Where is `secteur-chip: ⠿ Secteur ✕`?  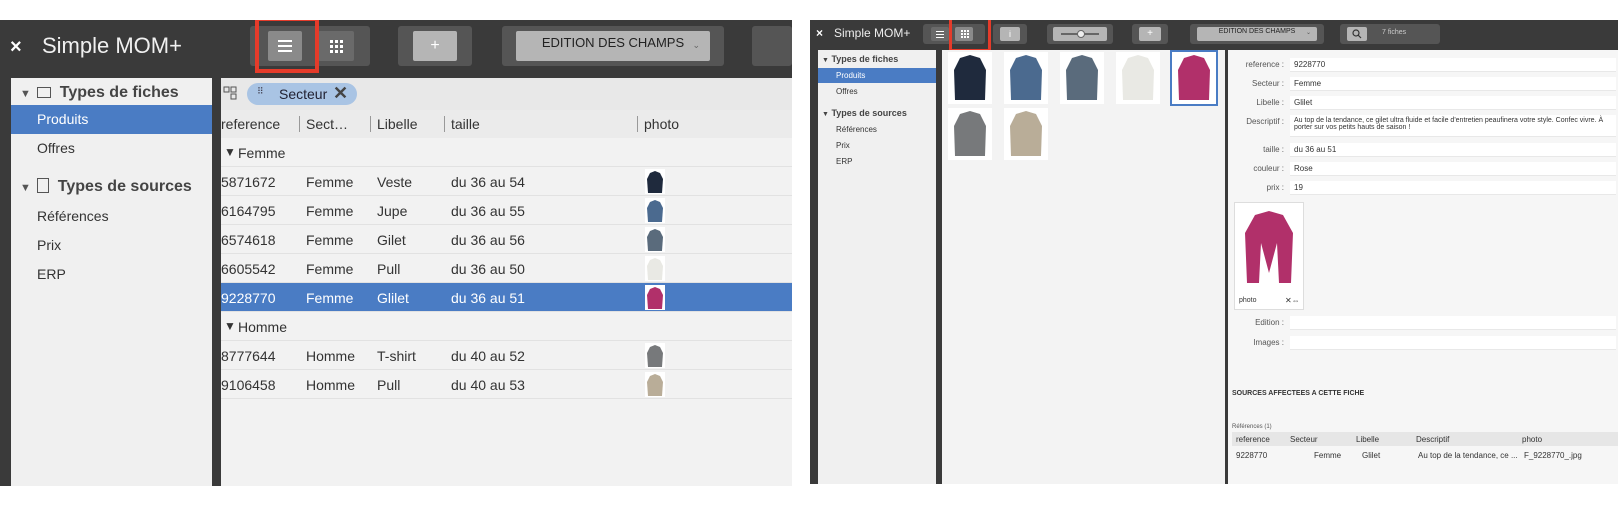 secteur-chip: ⠿ Secteur ✕ is located at coordinates (302, 94).